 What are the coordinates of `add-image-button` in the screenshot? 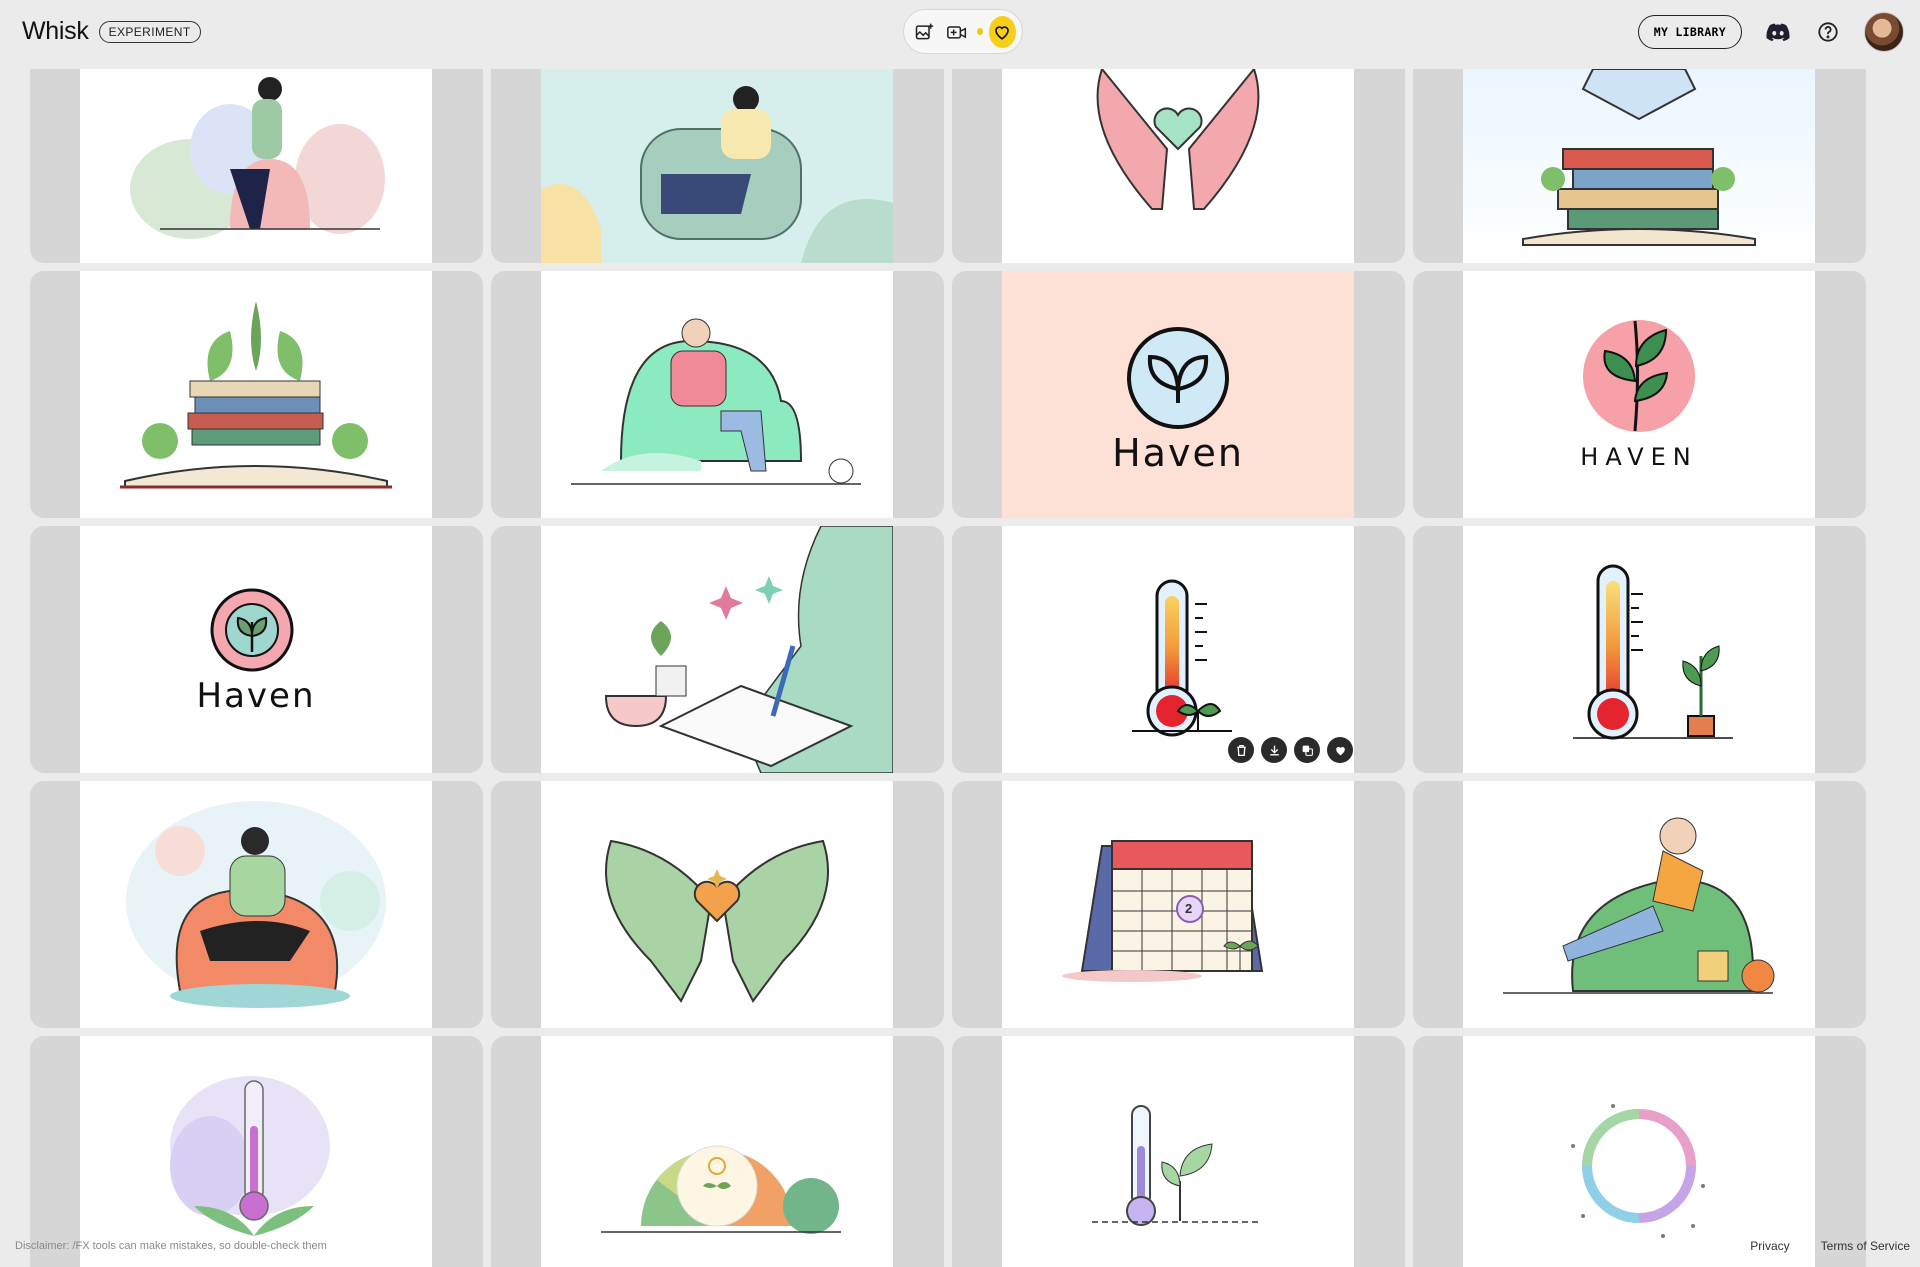 It's located at (923, 32).